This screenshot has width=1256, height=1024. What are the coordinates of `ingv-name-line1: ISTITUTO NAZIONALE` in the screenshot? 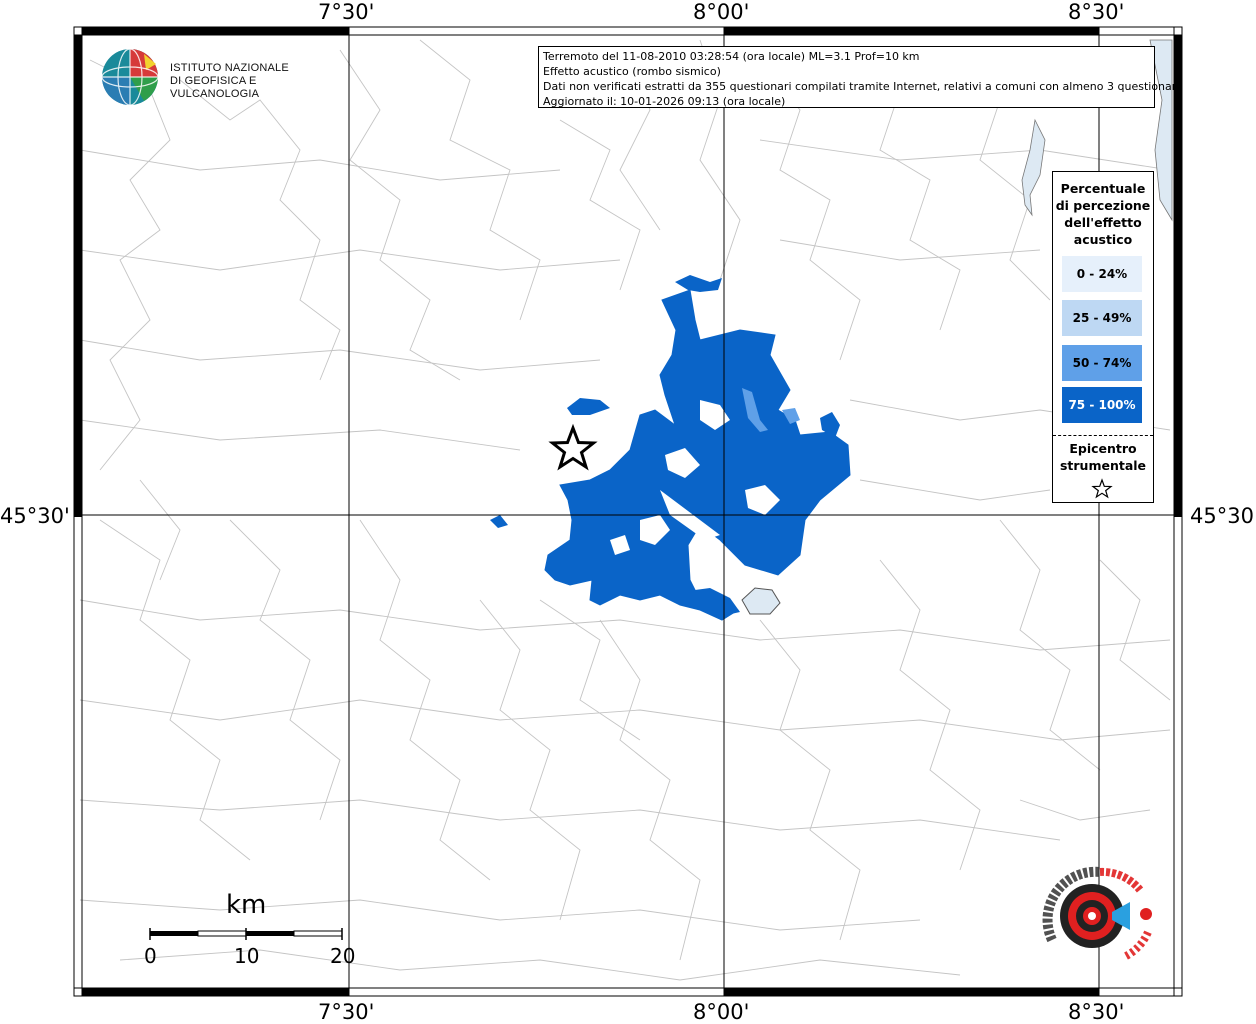 It's located at (229, 68).